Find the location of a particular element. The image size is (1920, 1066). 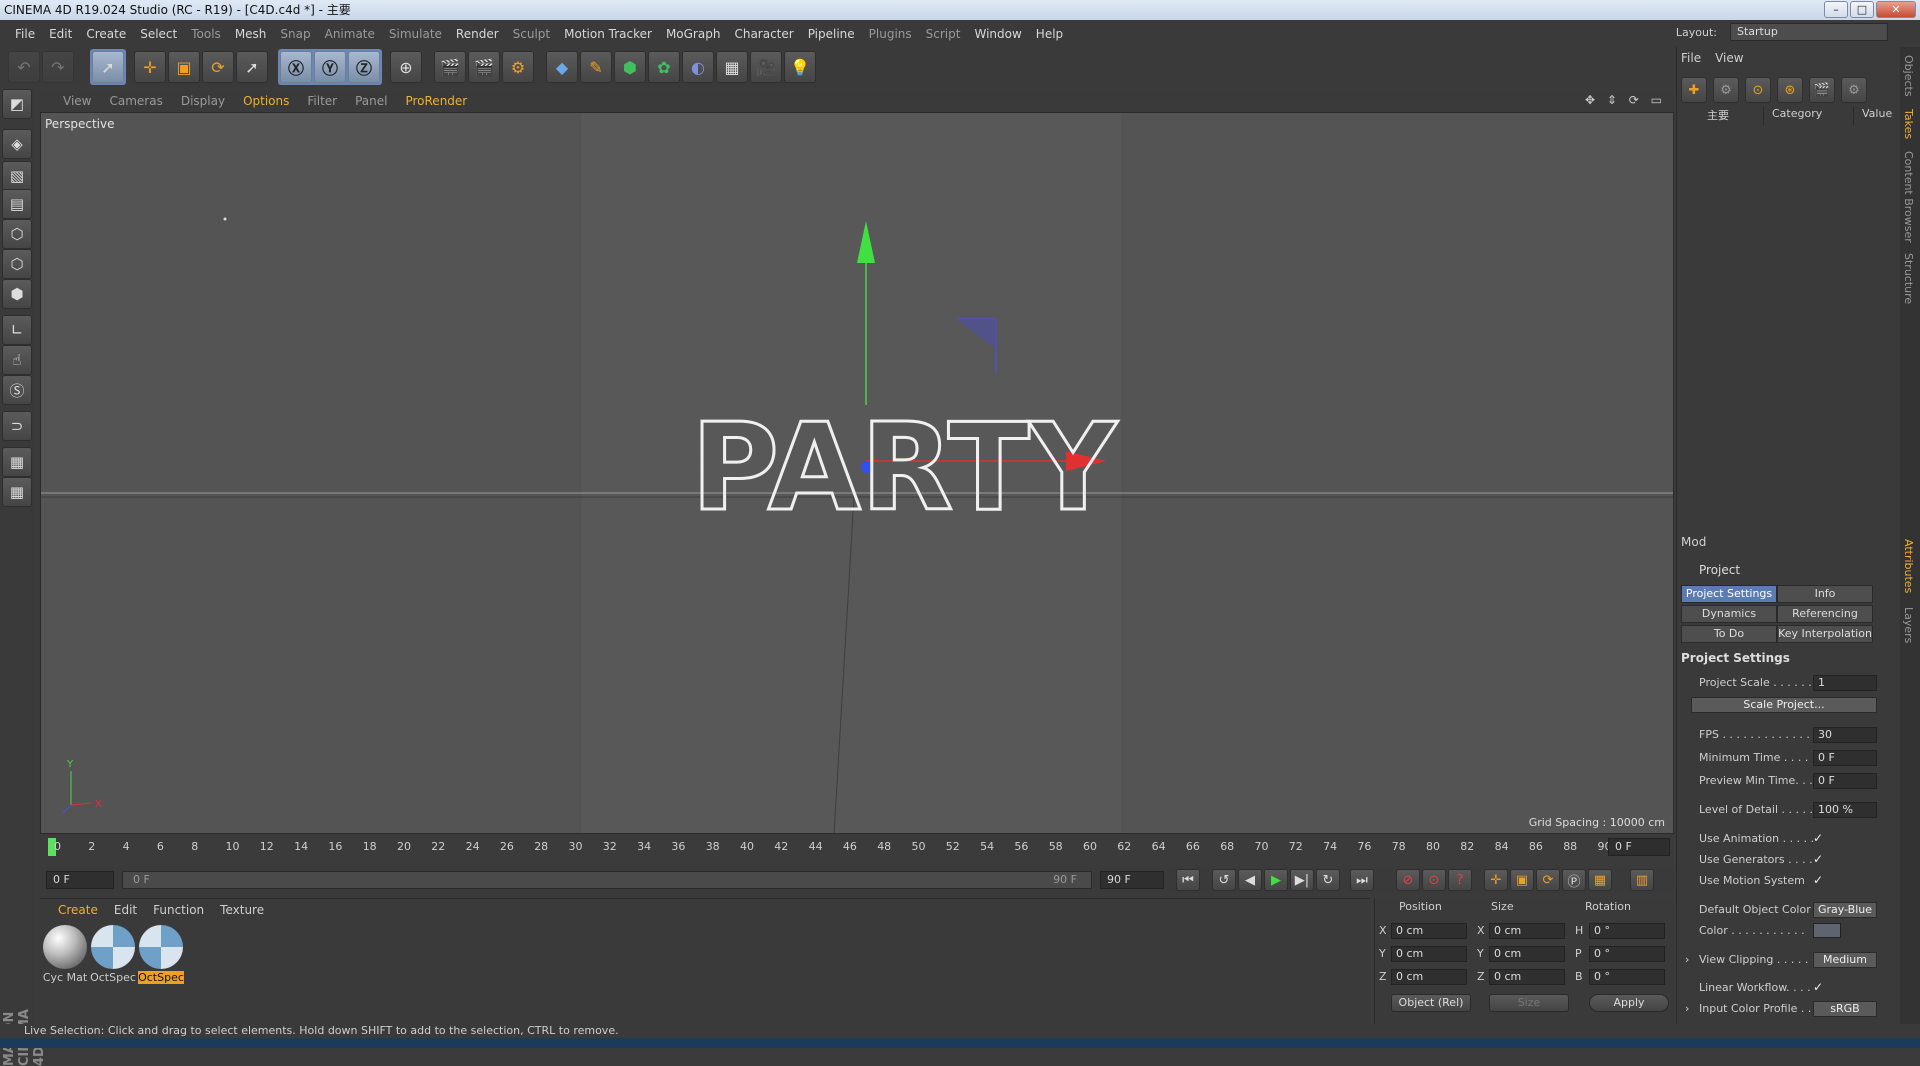

input-color-profile-dropdown: sRGB is located at coordinates (1845, 1009).